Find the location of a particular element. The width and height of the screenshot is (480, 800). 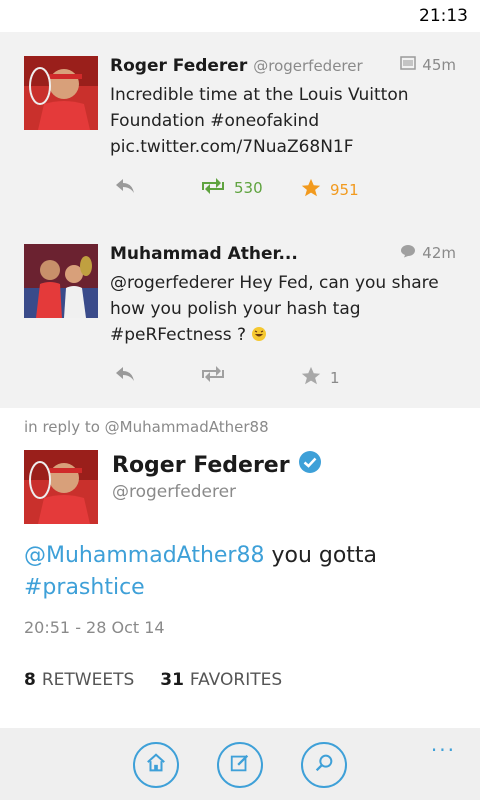

tweet-time: 42m is located at coordinates (439, 253).